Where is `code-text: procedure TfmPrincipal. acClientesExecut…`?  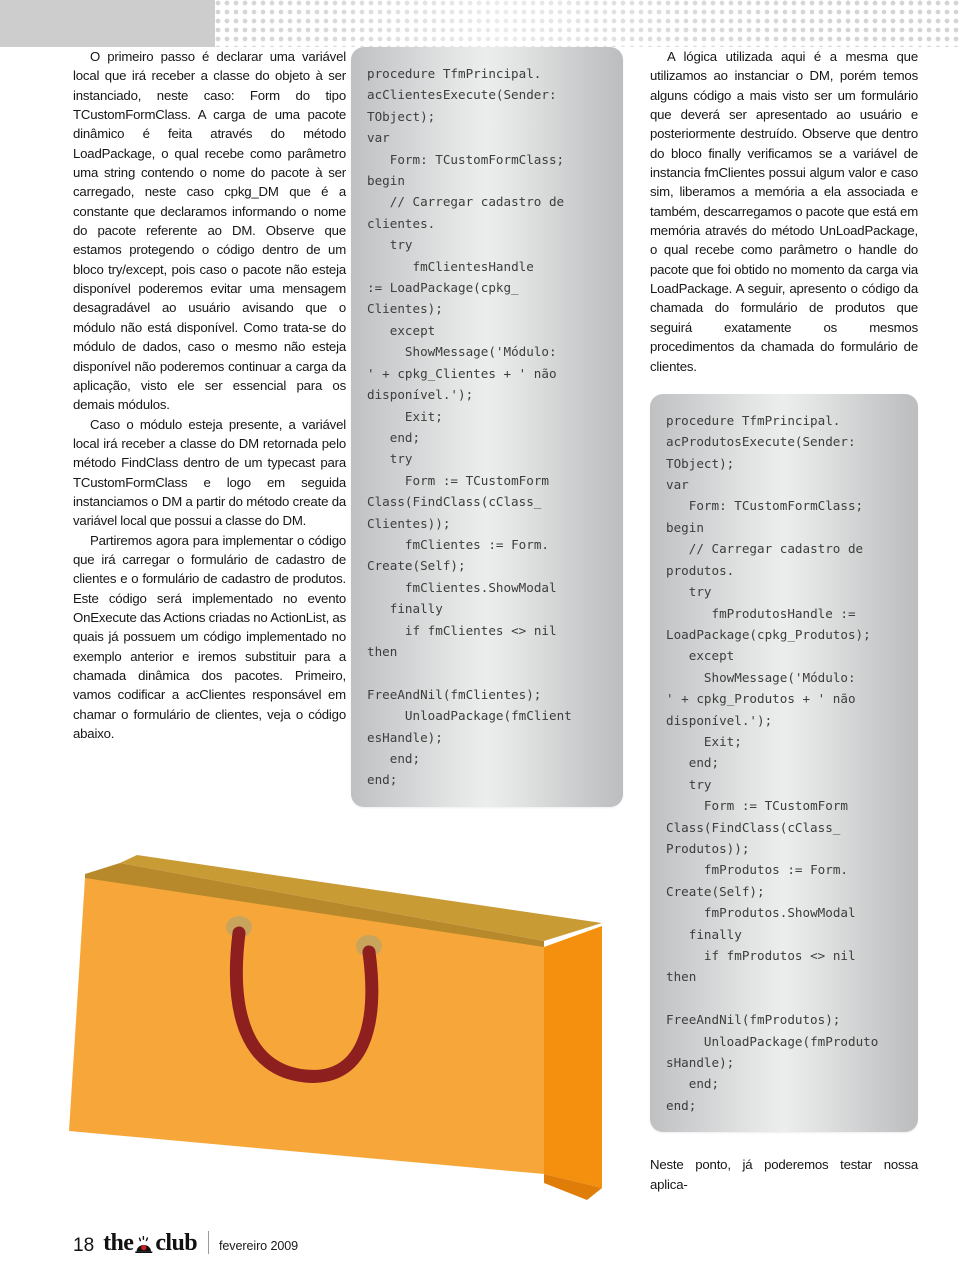
code-text: procedure TfmPrincipal. acClientesExecut… is located at coordinates (469, 427).